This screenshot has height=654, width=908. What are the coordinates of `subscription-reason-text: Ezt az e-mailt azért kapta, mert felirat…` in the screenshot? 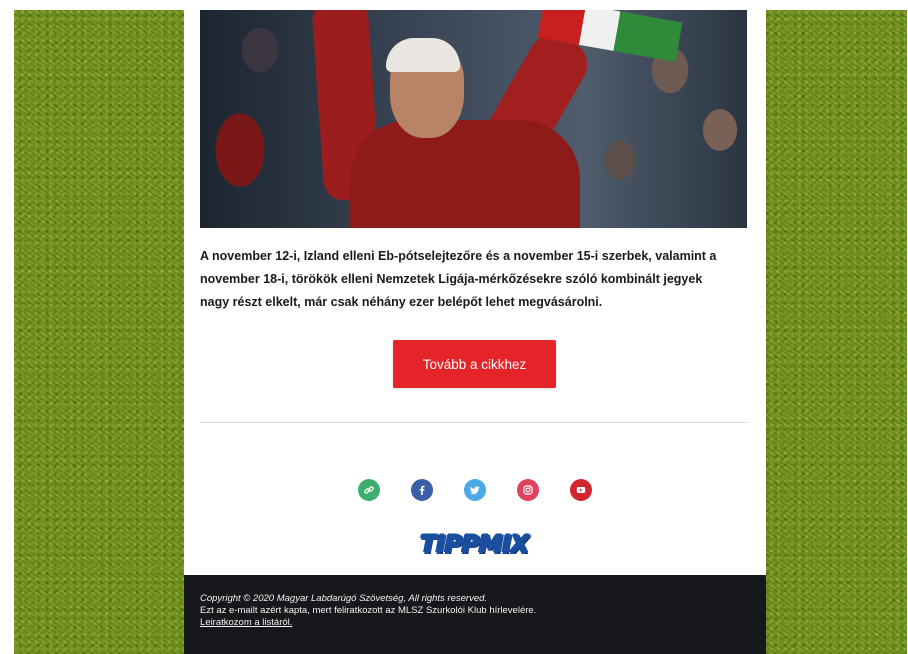 It's located at (368, 610).